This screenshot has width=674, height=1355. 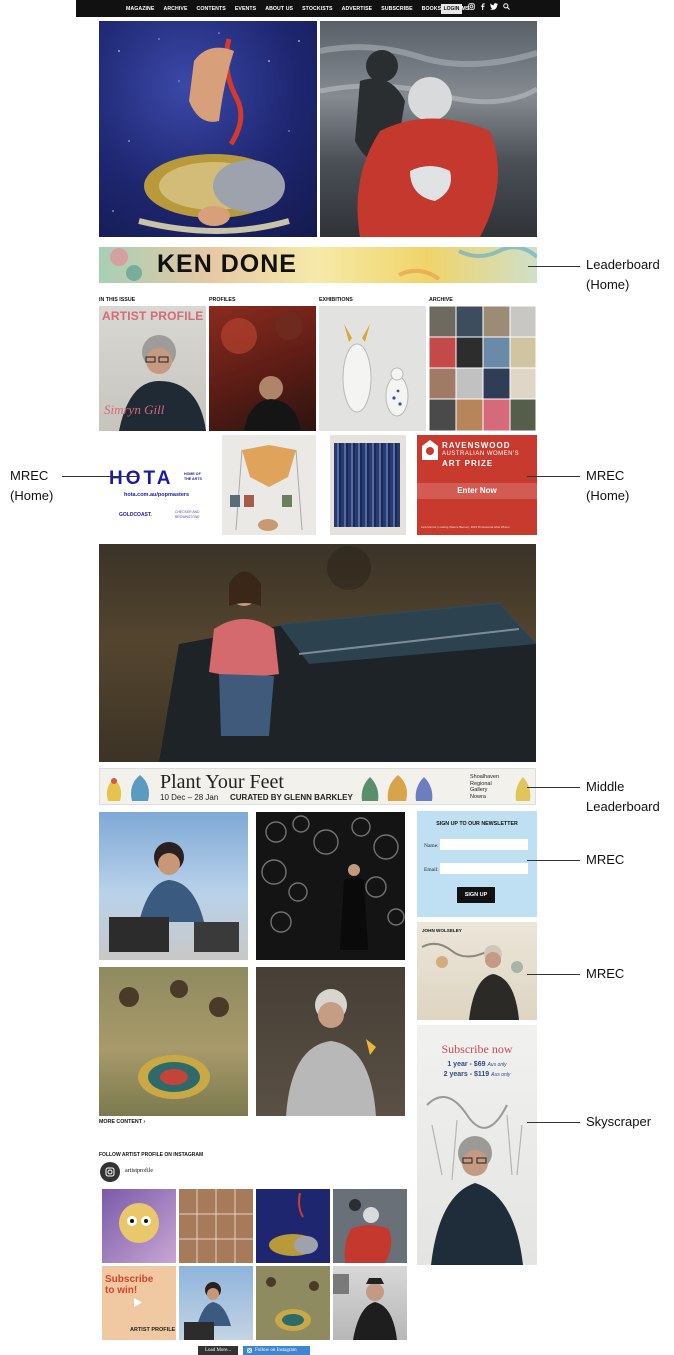 I want to click on annotation-mrec-right-line-2: (Home), so click(x=608, y=495).